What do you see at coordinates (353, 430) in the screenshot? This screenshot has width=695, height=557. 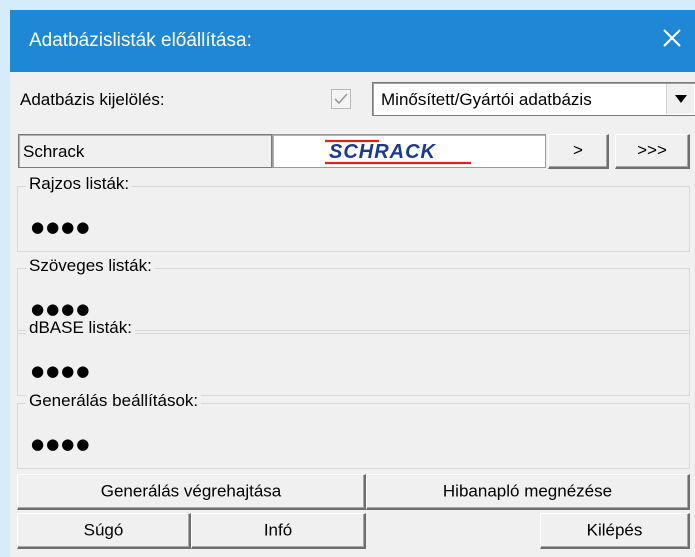 I see `group-generation-settings: Generálás beállítások: ●●●●` at bounding box center [353, 430].